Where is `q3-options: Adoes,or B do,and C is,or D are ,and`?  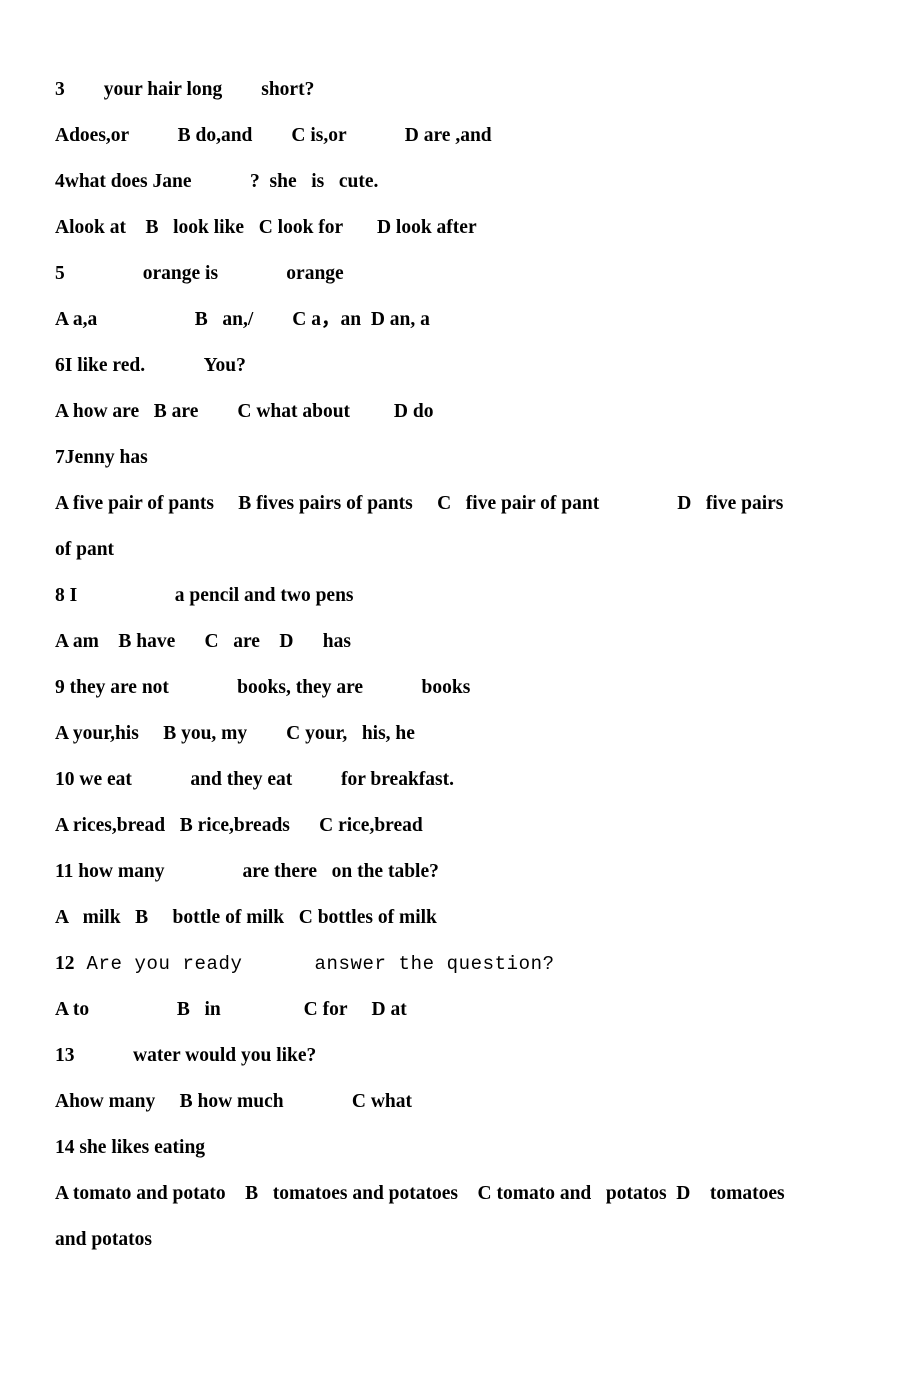 q3-options: Adoes,or B do,and C is,or D are ,and is located at coordinates (273, 135).